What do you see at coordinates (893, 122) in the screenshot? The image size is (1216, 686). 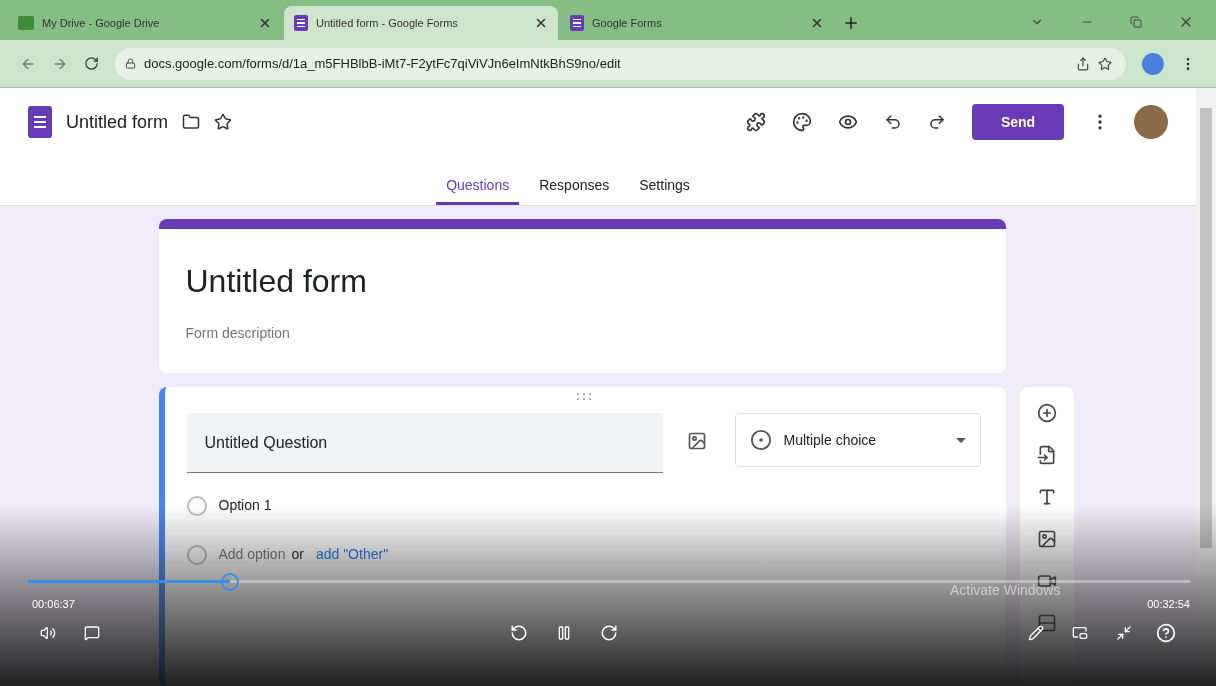 I see `undo-icon` at bounding box center [893, 122].